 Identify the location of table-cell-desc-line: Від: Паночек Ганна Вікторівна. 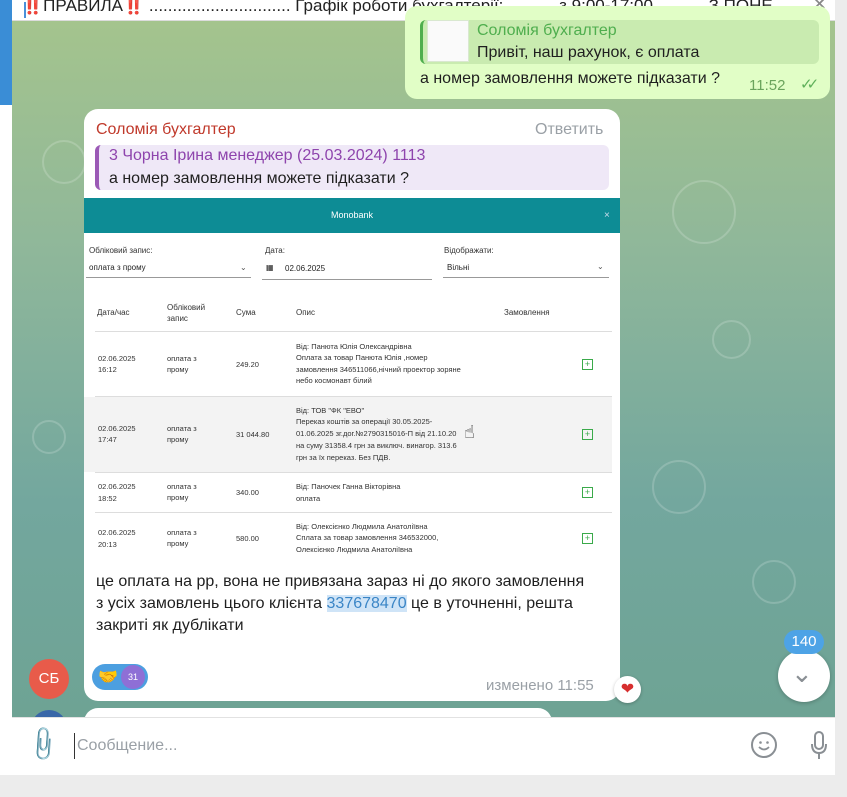
(348, 486).